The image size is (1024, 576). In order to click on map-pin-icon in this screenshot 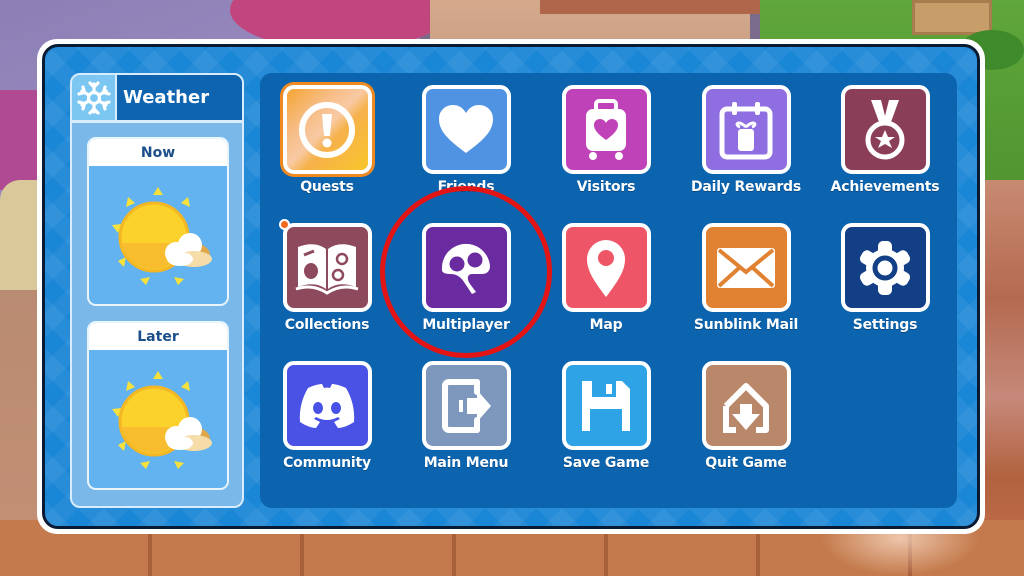, I will do `click(606, 267)`.